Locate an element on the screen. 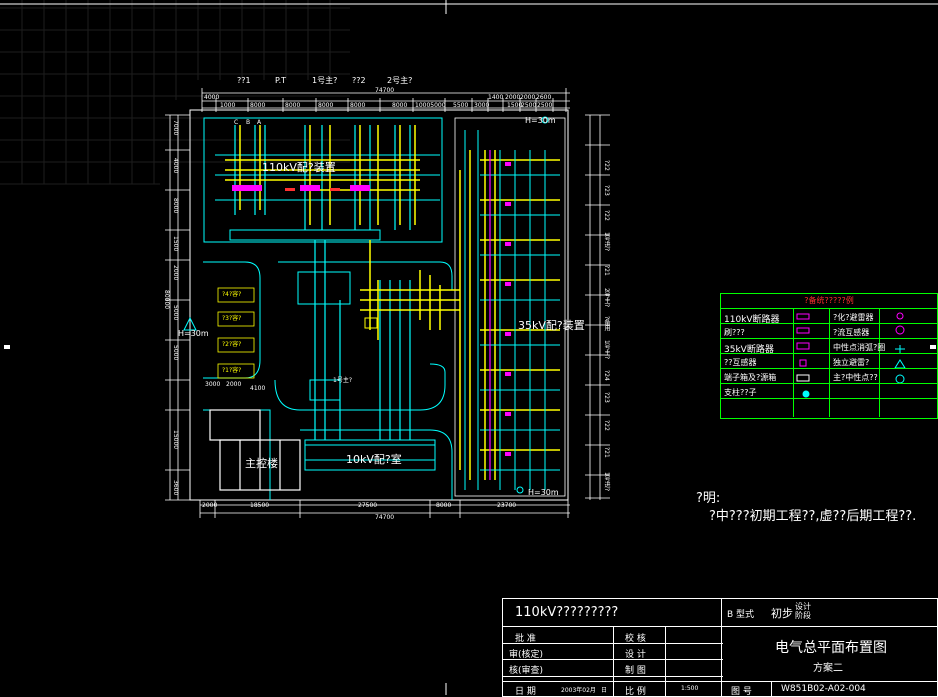 Image resolution: width=938 pixels, height=697 pixels. label-transformer-1: 1号主? is located at coordinates (343, 380).